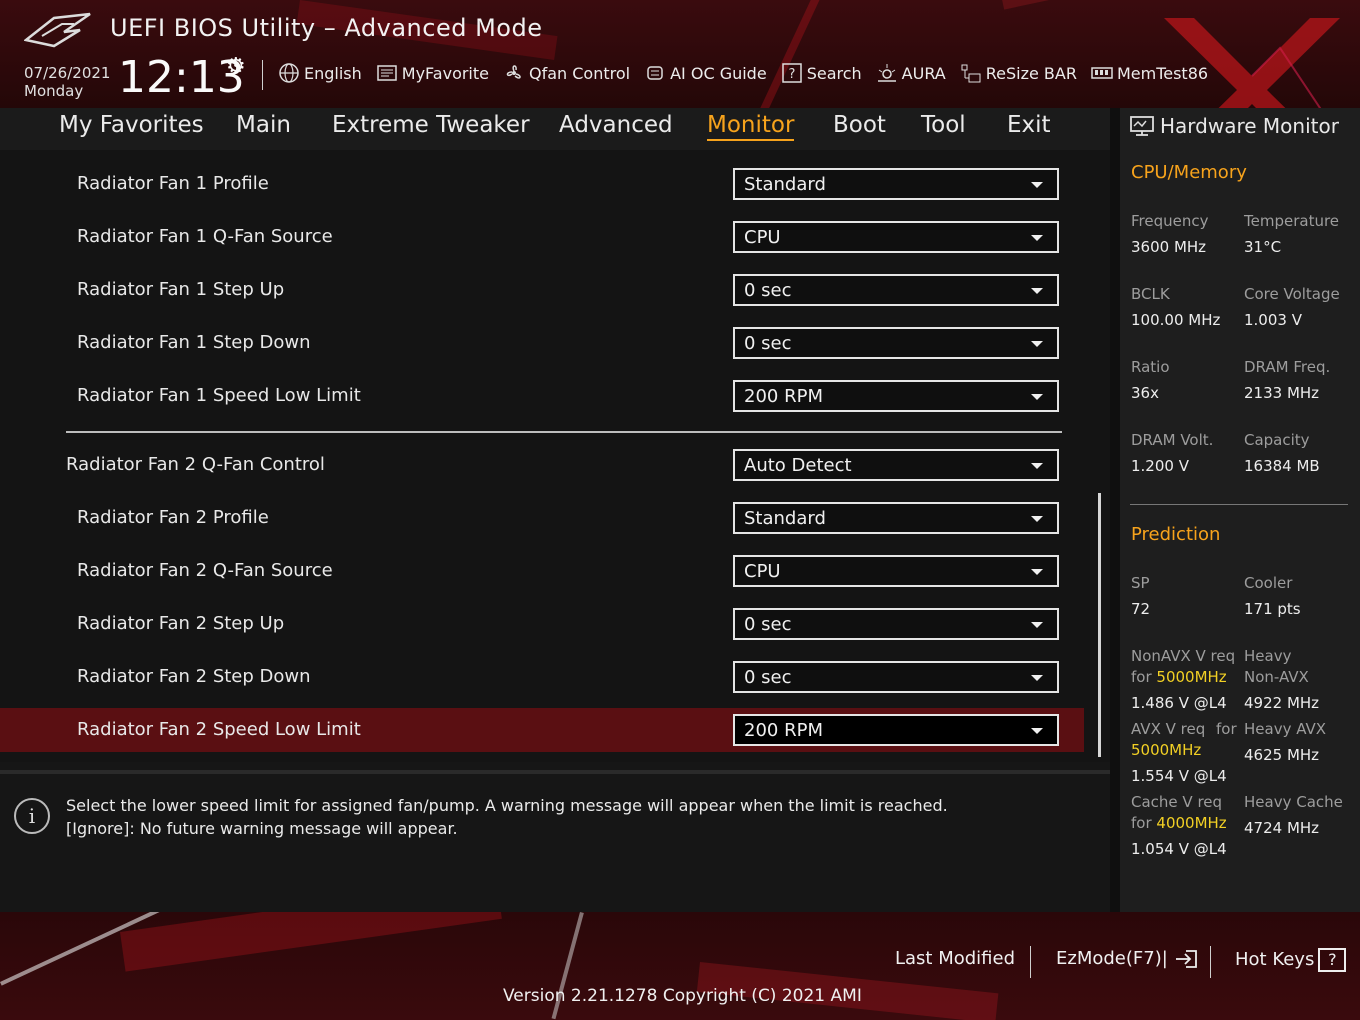  I want to click on setting-dropdown: Auto Detect, so click(896, 465).